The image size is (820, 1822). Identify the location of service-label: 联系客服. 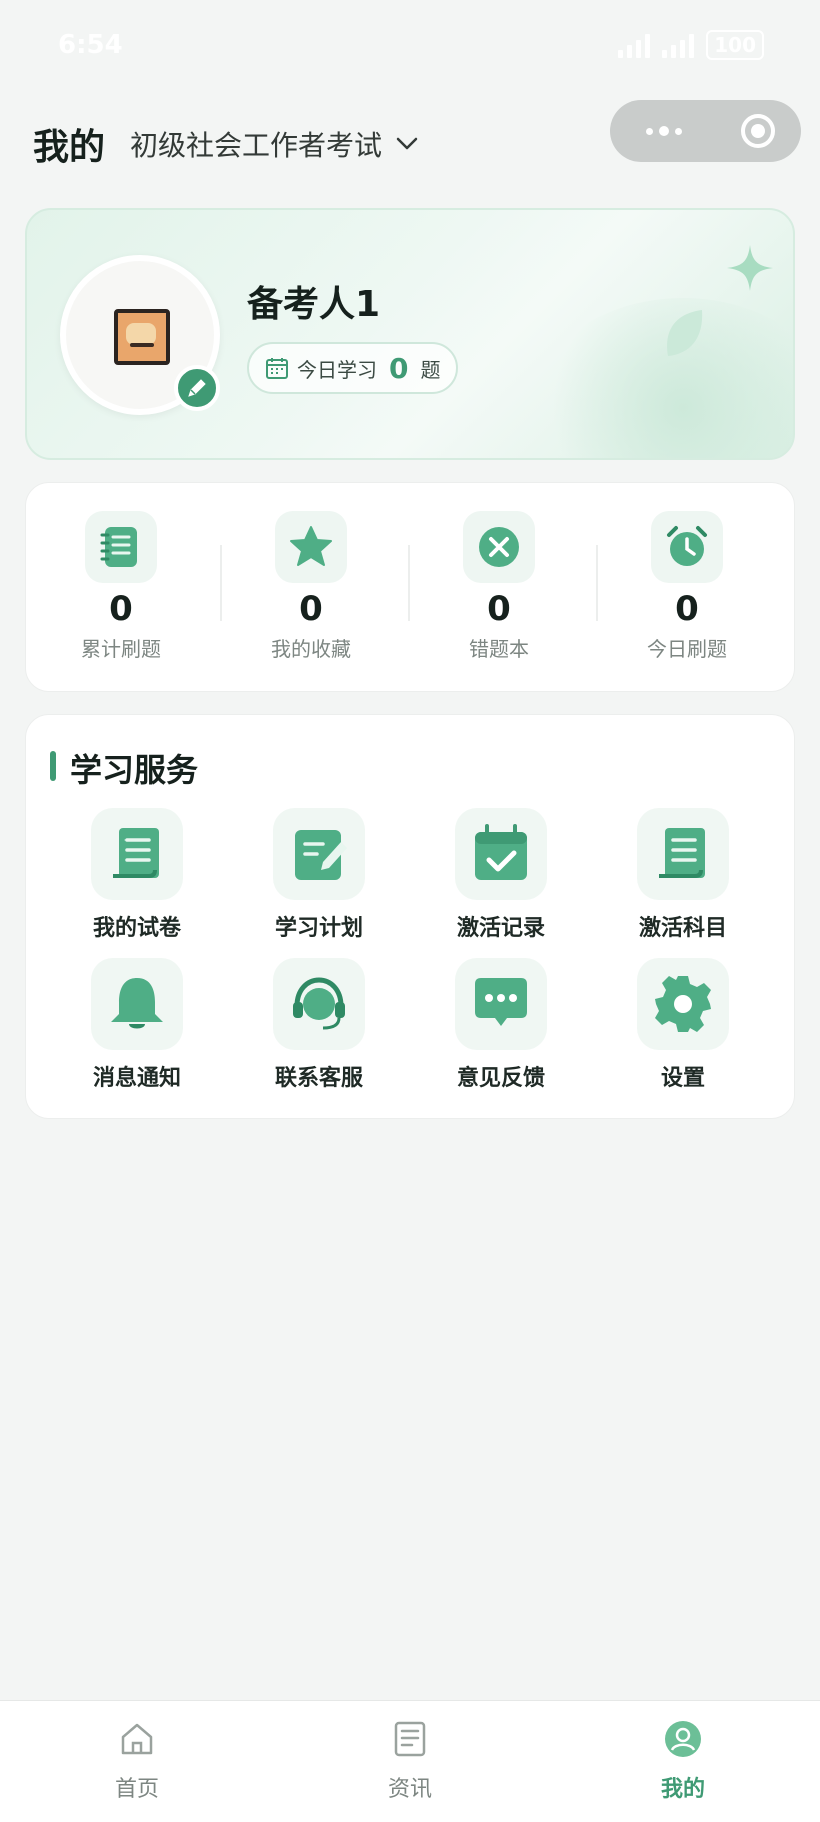
(318, 1078).